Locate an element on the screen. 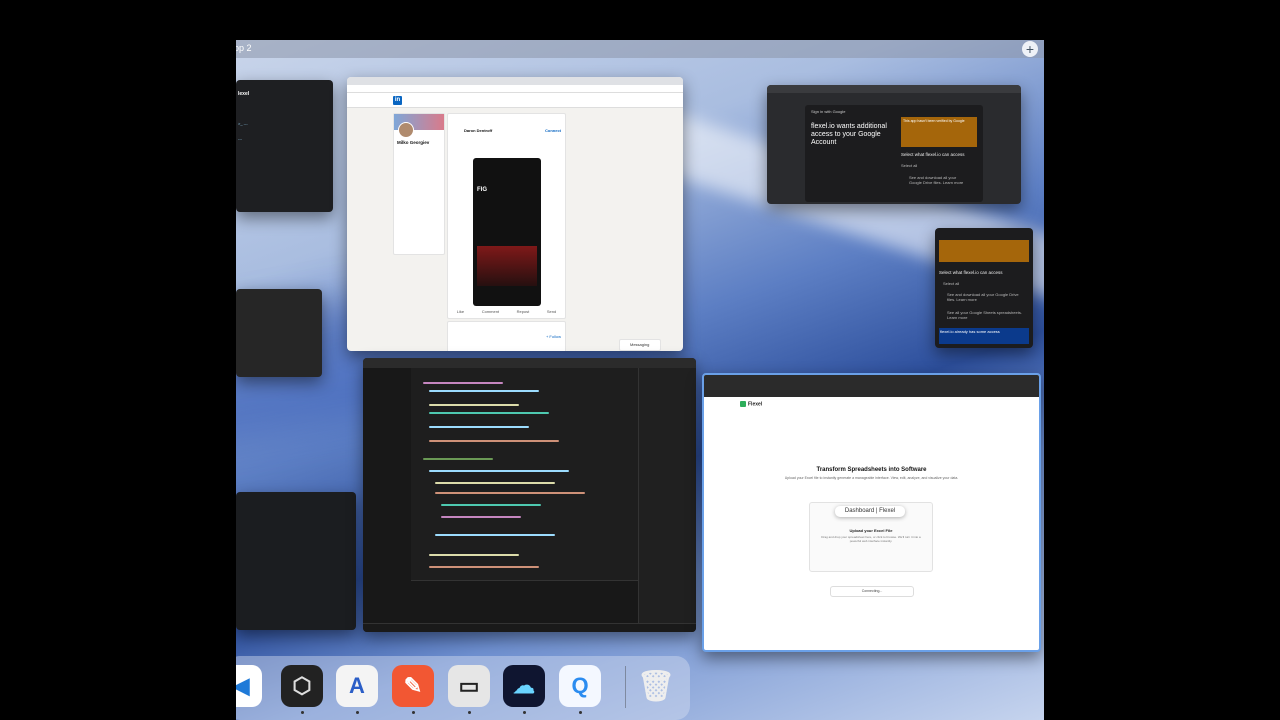 This screenshot has width=1280, height=720. brand-name: Flexel is located at coordinates (755, 404).